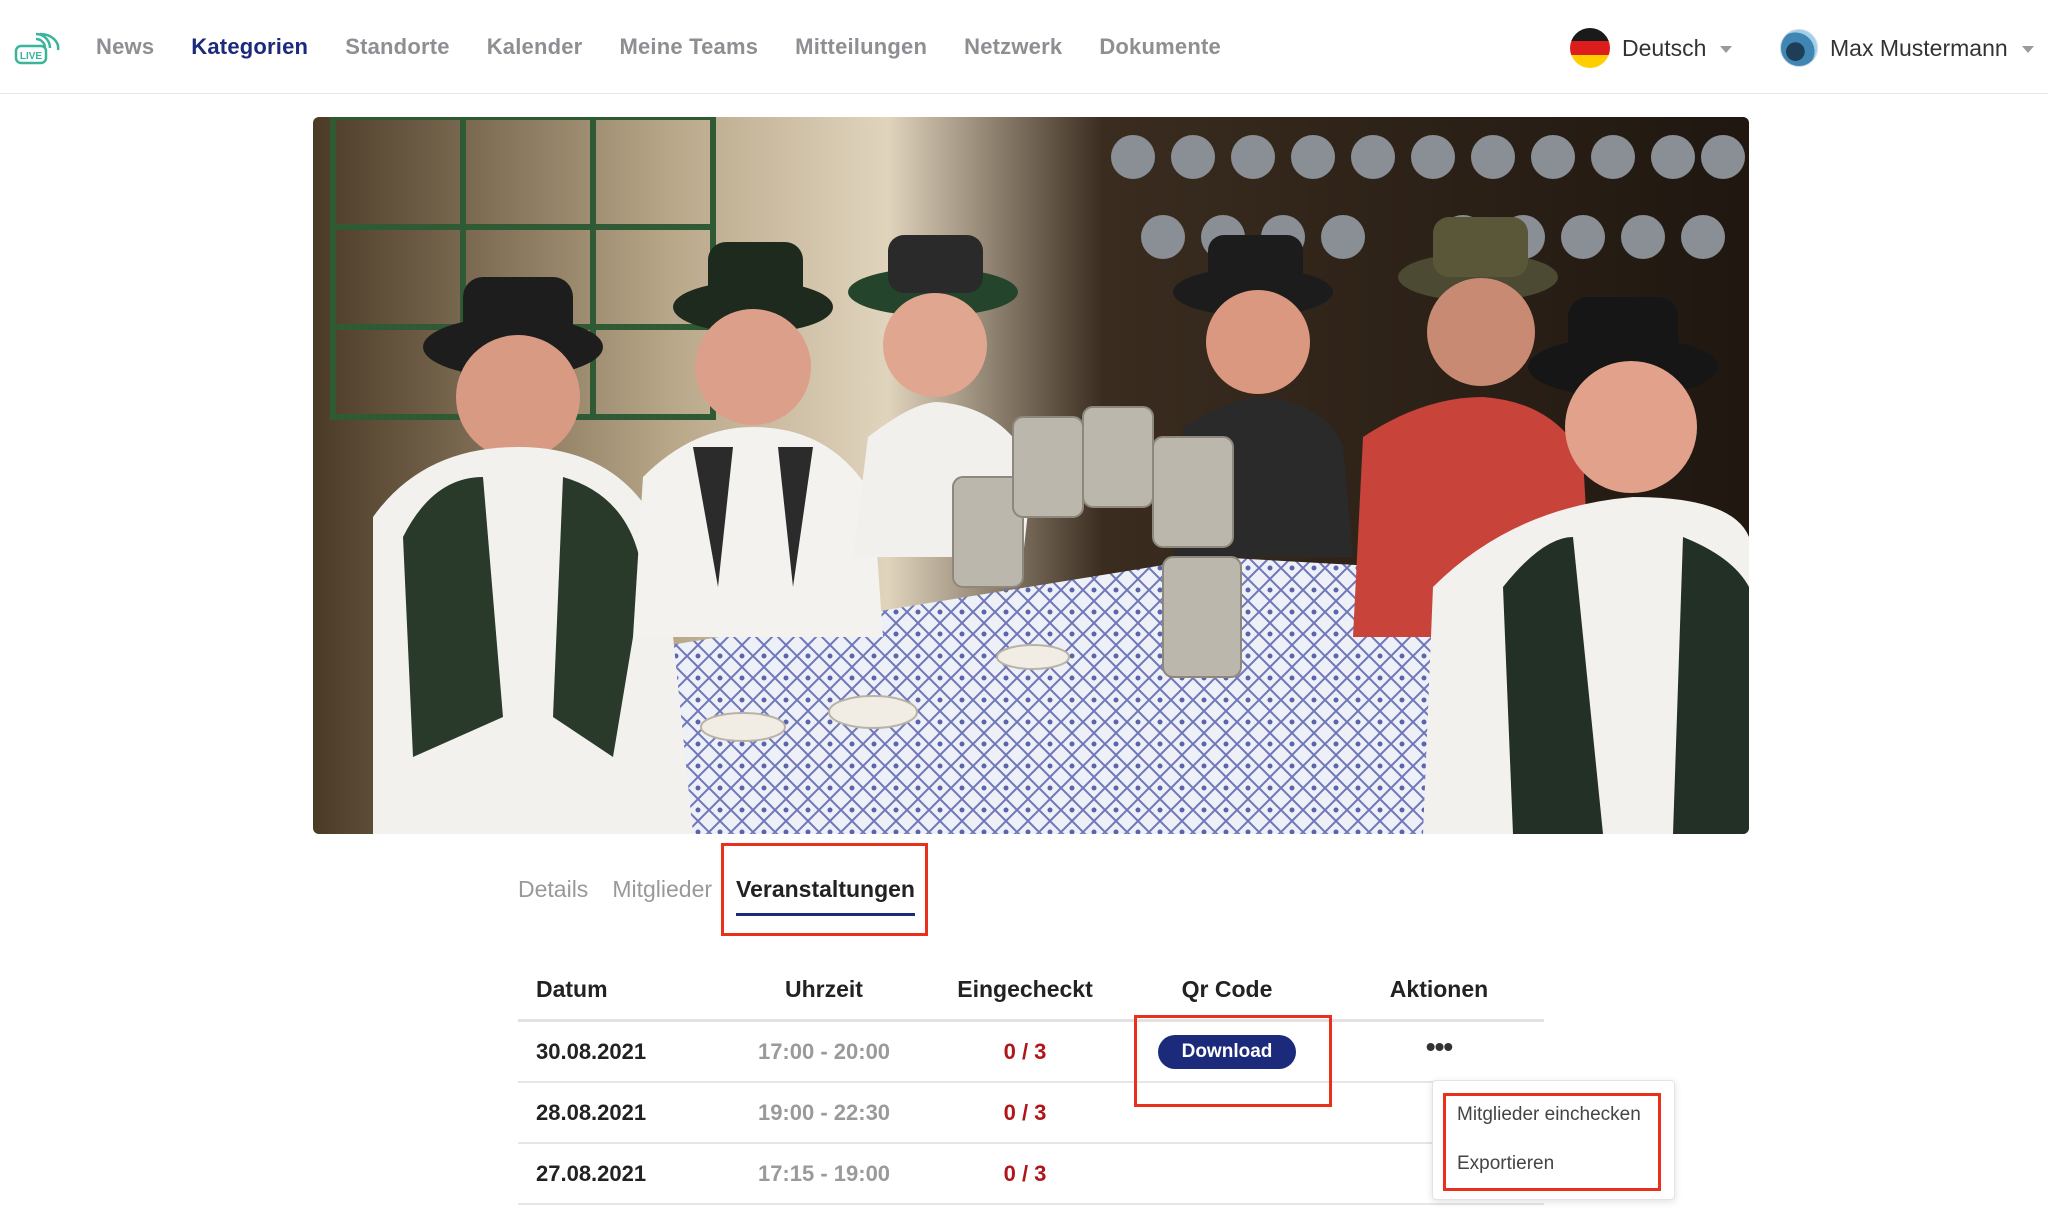  I want to click on event-time: 17:15 - 19:00, so click(824, 1173).